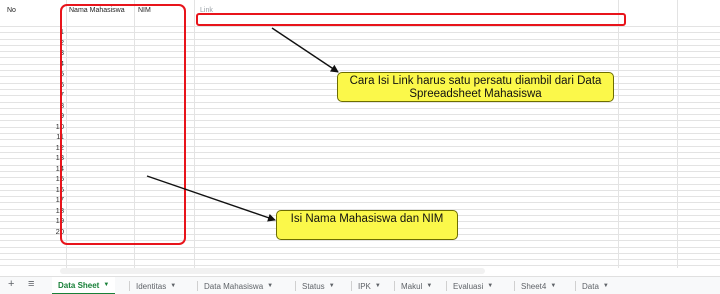  Describe the element at coordinates (411, 19) in the screenshot. I see `link-highlight-box` at that location.